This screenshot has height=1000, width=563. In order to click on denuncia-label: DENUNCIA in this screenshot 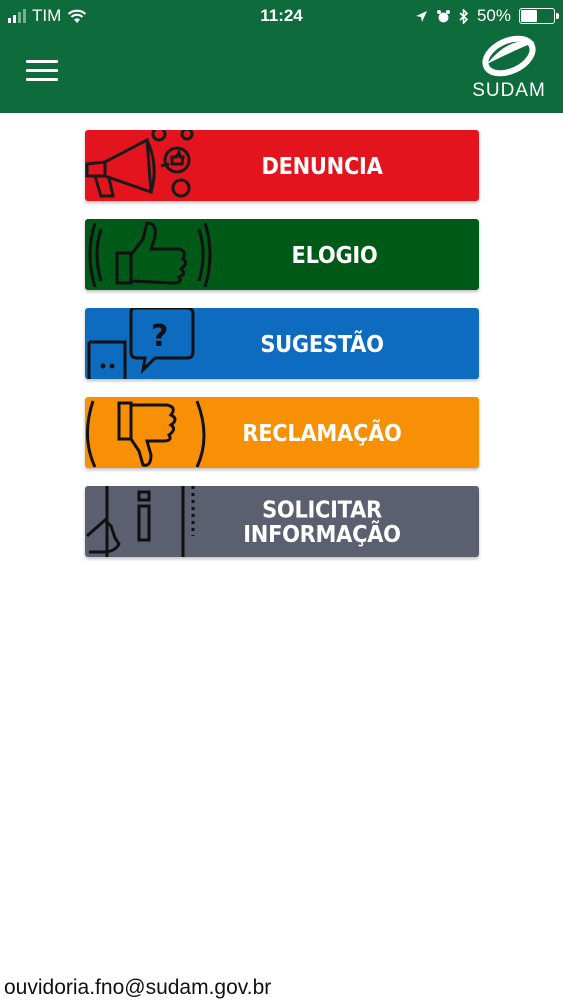, I will do `click(322, 165)`.